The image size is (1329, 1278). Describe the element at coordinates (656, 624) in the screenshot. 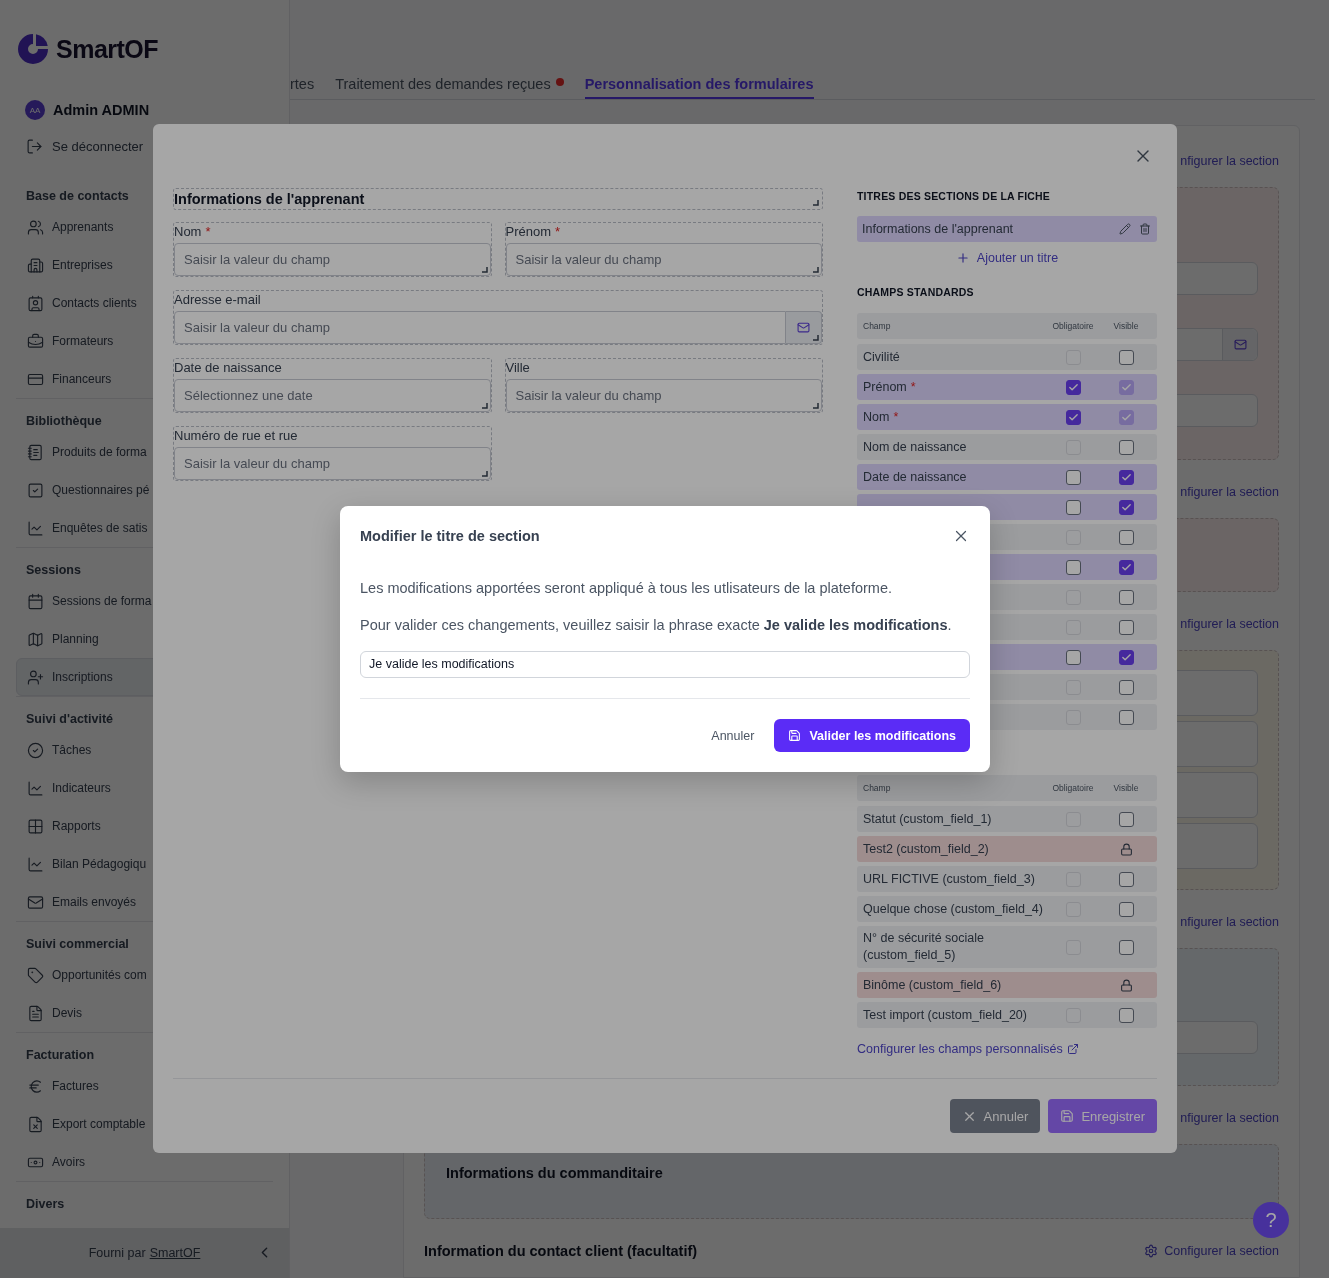

I see `dialog-text: Pour valider ces changements, veuillez saisir la phrase exacte Je valide les modifications.` at that location.